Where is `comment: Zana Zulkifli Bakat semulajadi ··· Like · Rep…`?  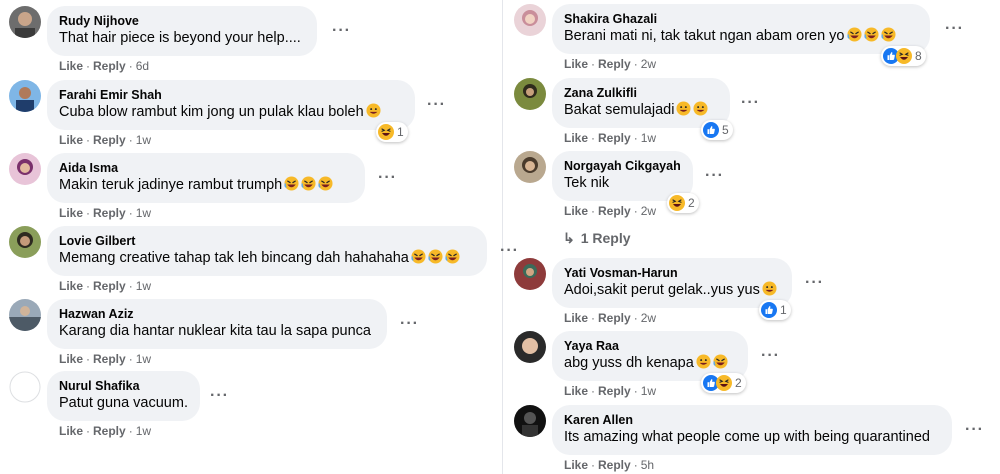
comment: Zana Zulkifli Bakat semulajadi ··· Like · Rep… is located at coordinates (752, 113).